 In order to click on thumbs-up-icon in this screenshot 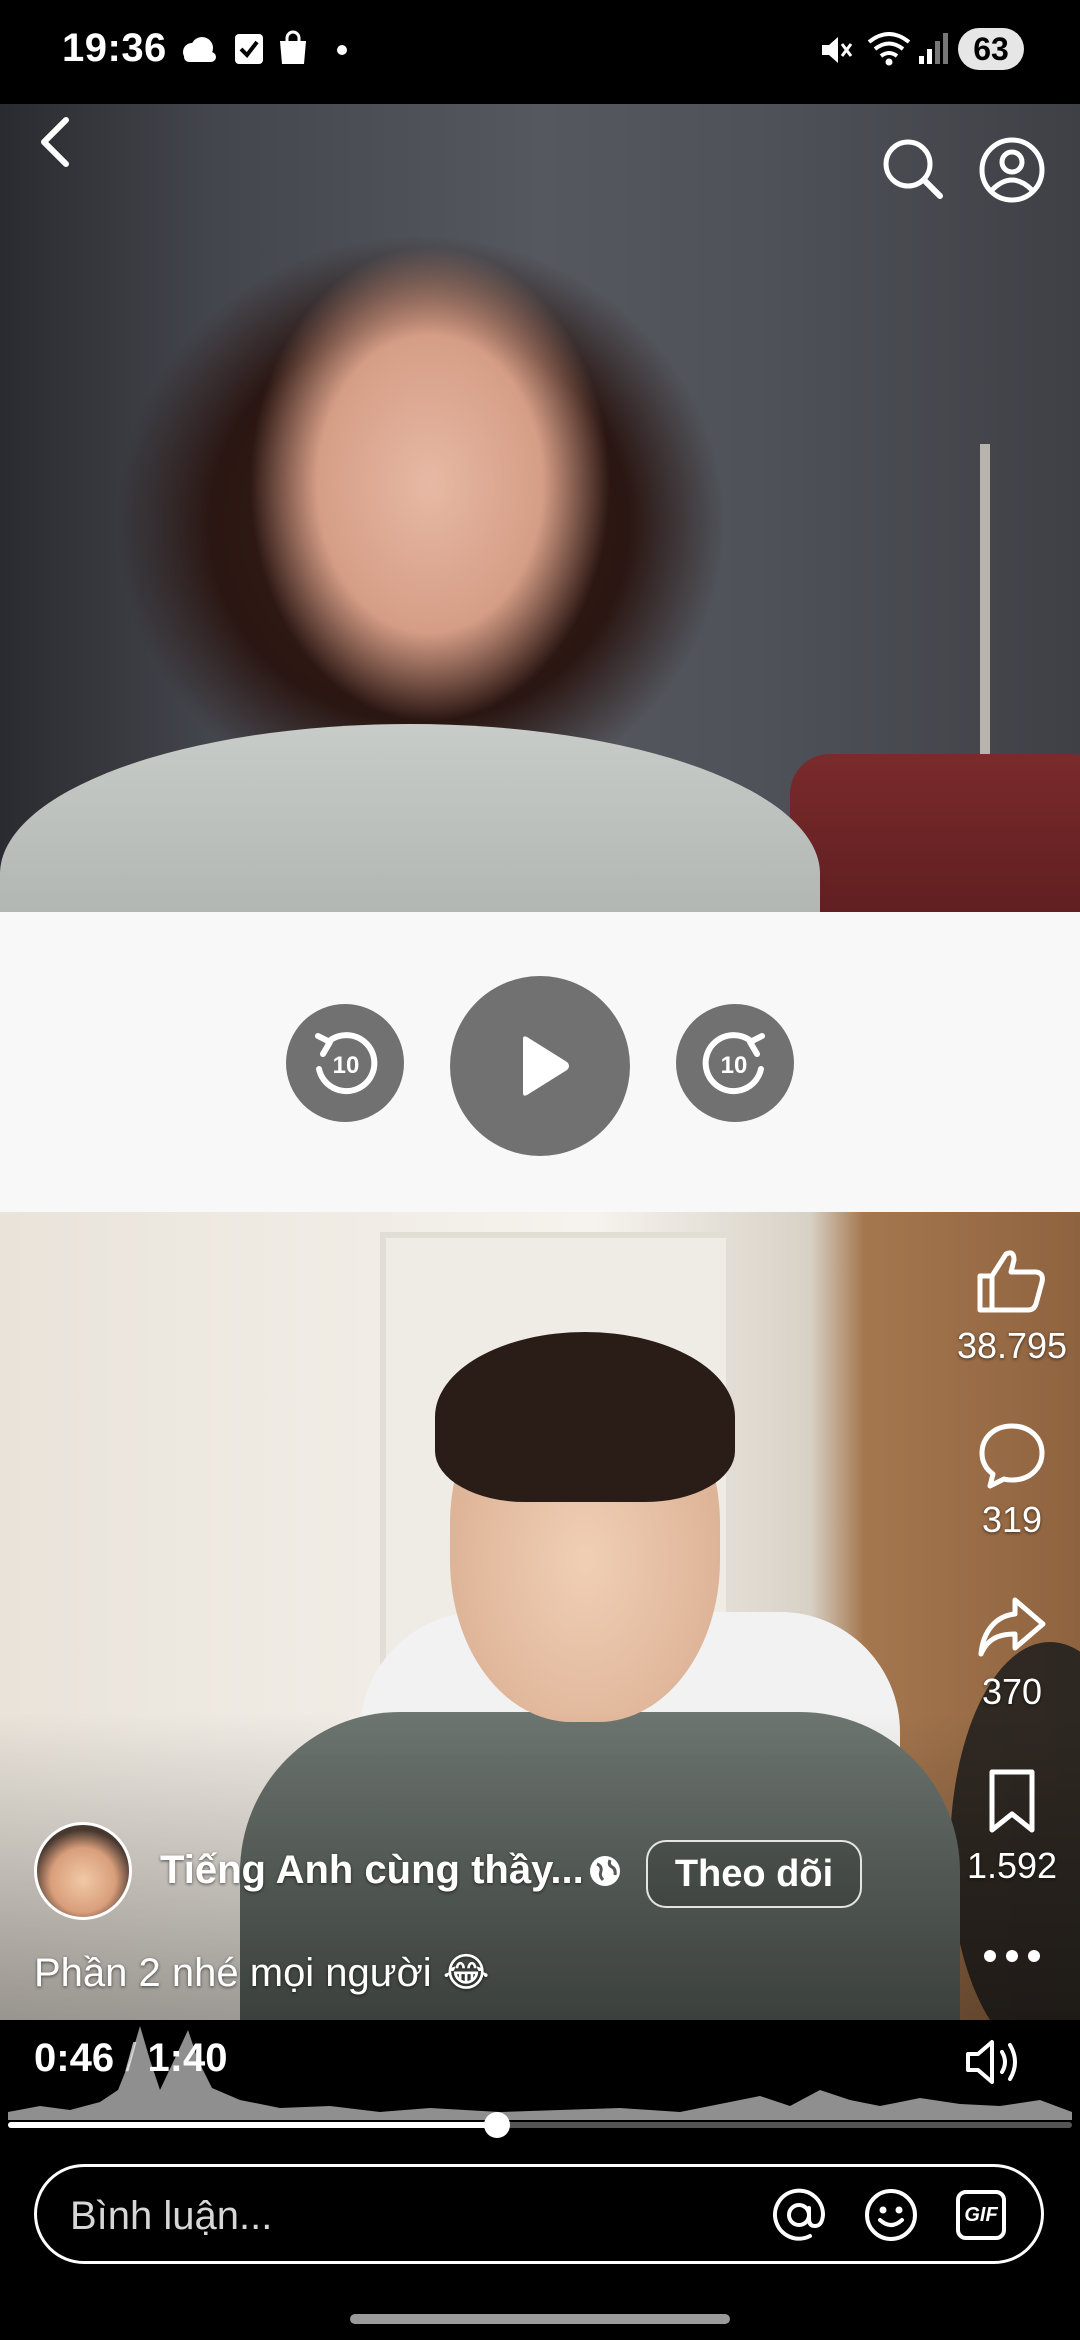, I will do `click(1011, 1281)`.